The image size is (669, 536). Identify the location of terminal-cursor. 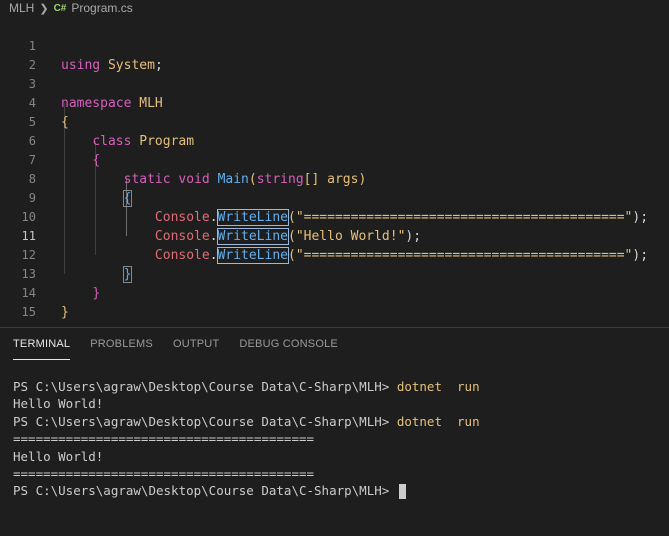
(402, 492).